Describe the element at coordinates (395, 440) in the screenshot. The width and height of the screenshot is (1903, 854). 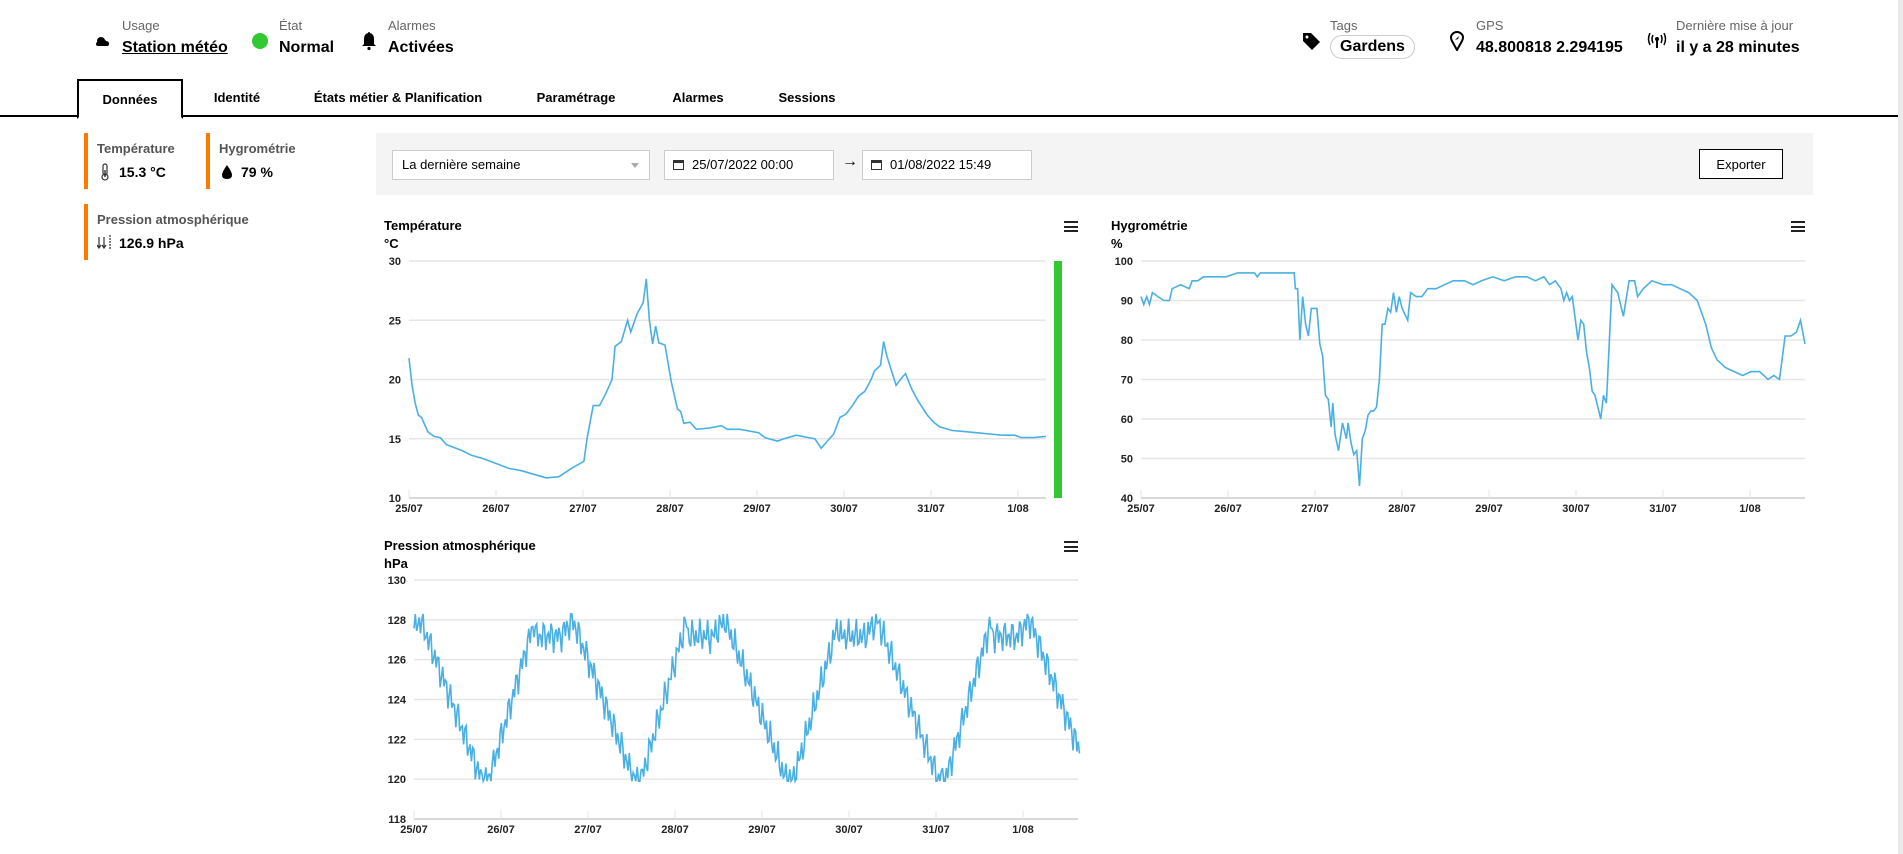
I see `y-tick-label: 15` at that location.